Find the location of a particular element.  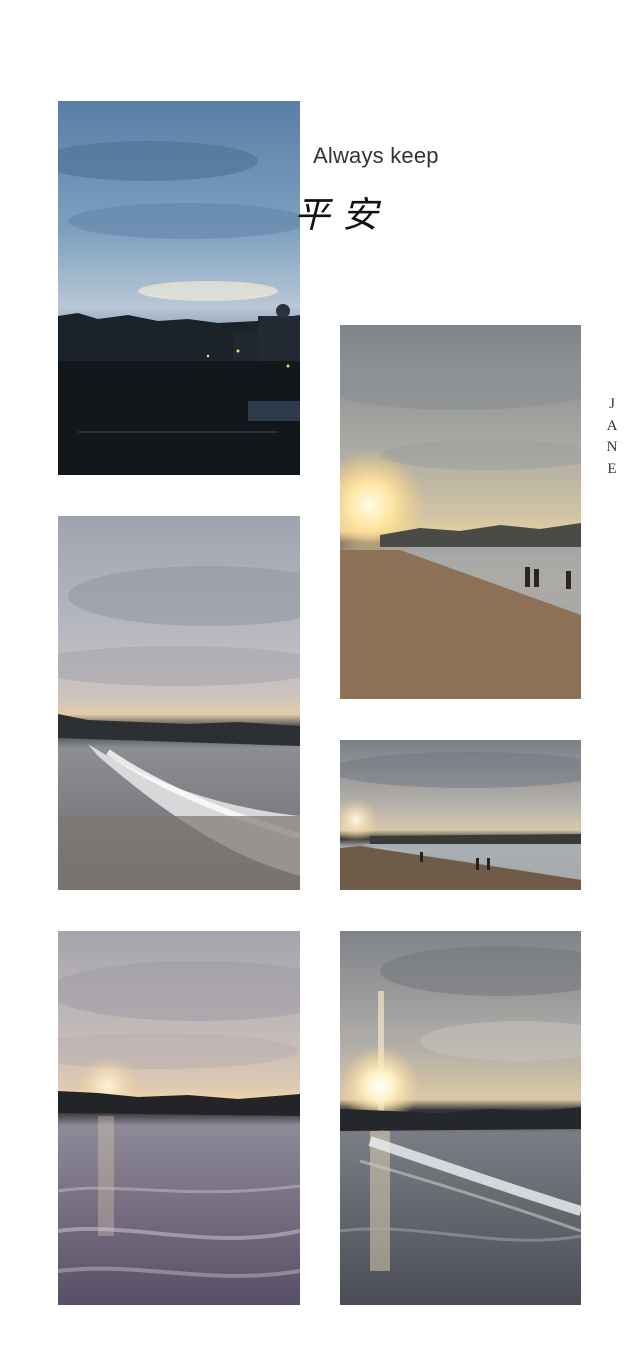

photo-wide-sunset-beach is located at coordinates (460, 815).